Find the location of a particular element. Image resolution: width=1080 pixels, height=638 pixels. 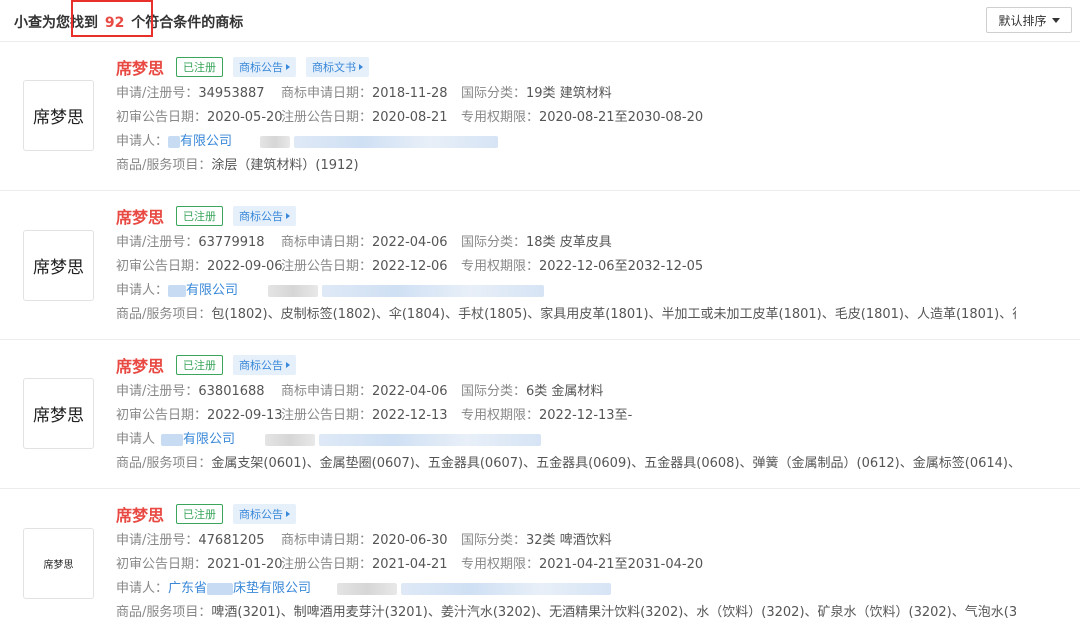

reg-no: 63779918 is located at coordinates (231, 242).